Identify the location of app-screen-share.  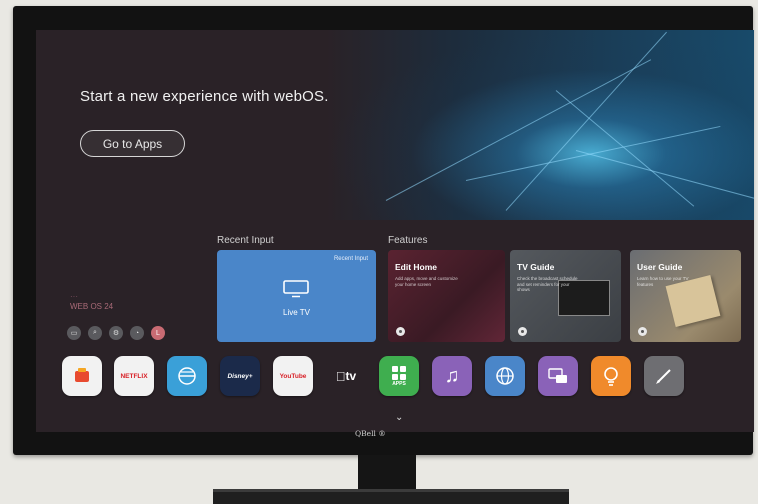
(558, 376).